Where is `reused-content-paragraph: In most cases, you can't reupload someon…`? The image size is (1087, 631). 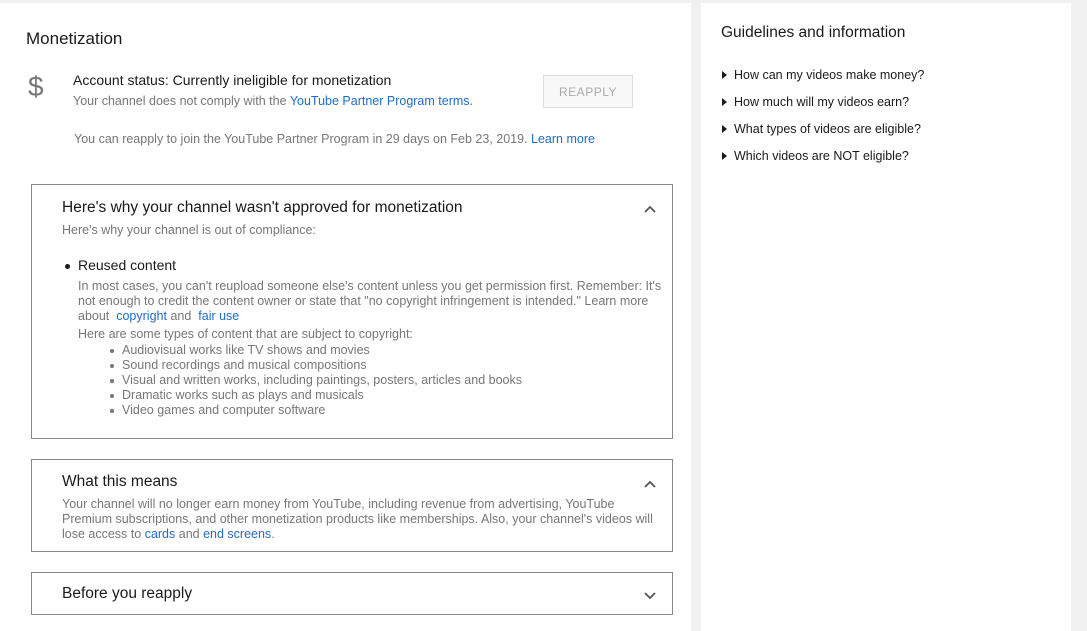
reused-content-paragraph: In most cases, you can't reupload someon… is located at coordinates (373, 301).